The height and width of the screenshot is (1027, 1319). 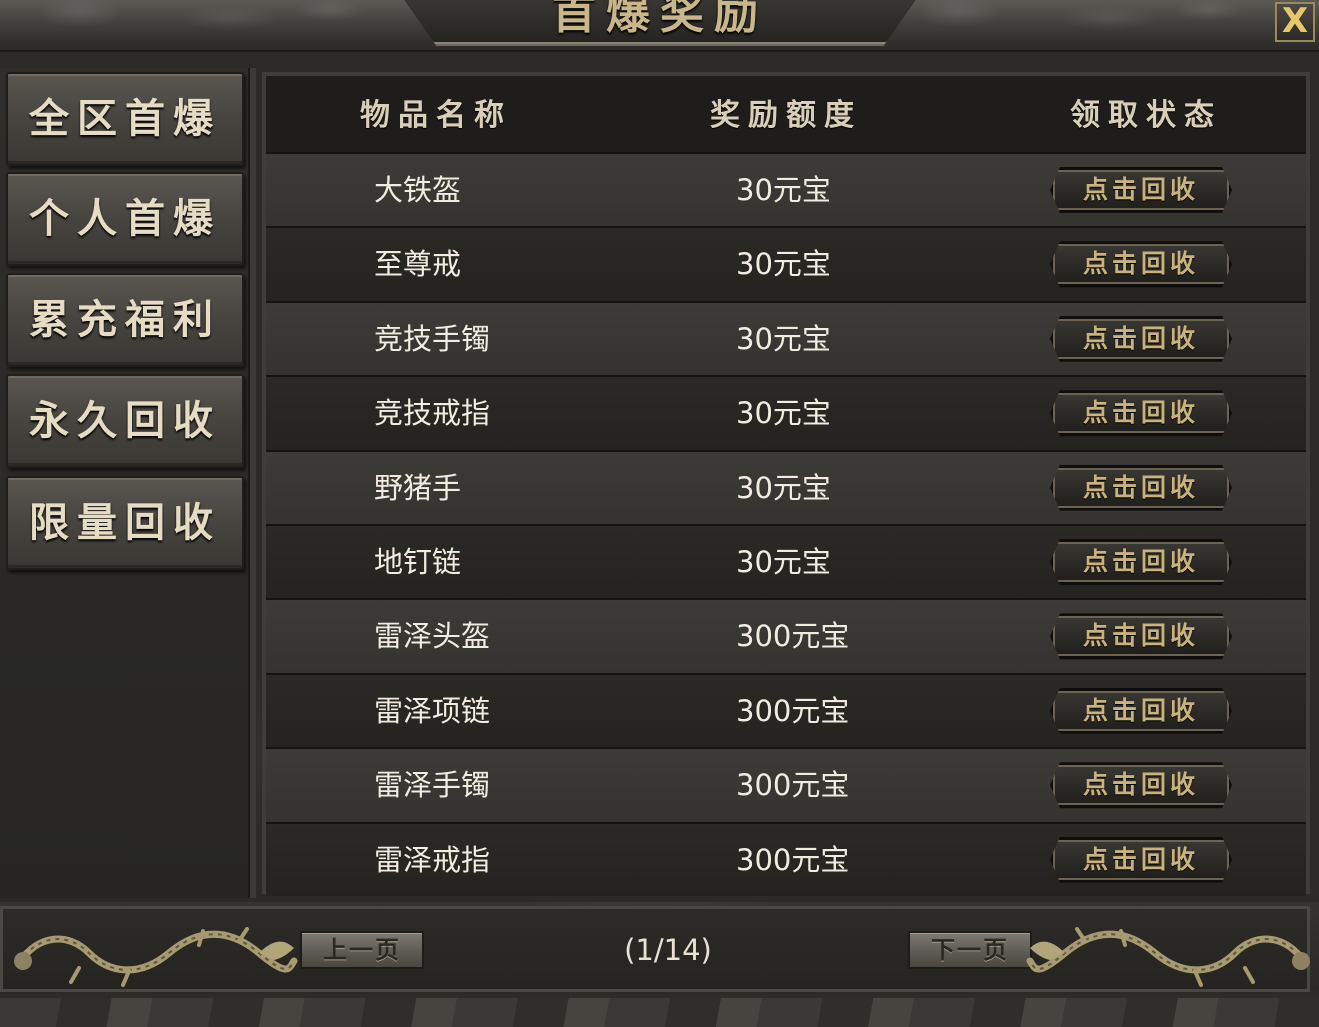 I want to click on table-row: 雷泽戒指 300元宝 点击回收, so click(x=786, y=858).